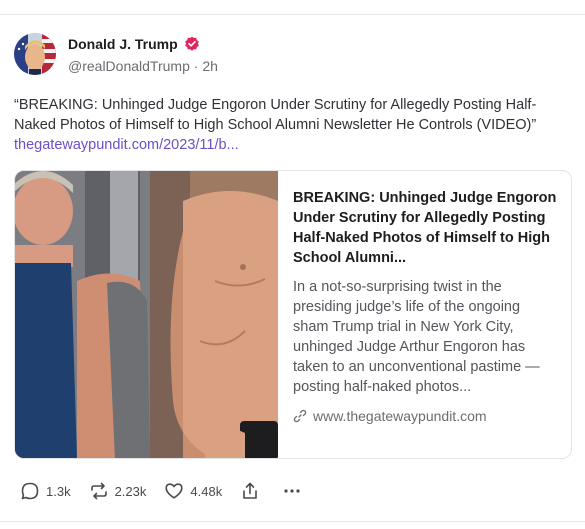  I want to click on link-preview-domain: www.thegatewaypundit.com, so click(400, 416).